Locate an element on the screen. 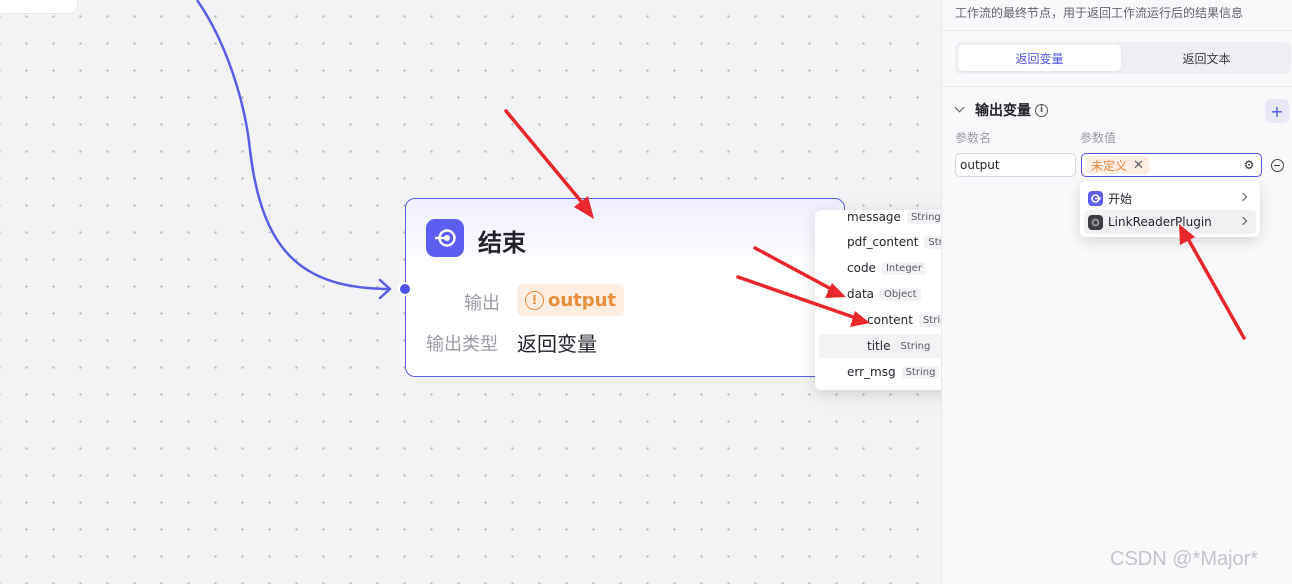 The image size is (1292, 584). caret-down-icon: ▼ is located at coordinates (830, 294).